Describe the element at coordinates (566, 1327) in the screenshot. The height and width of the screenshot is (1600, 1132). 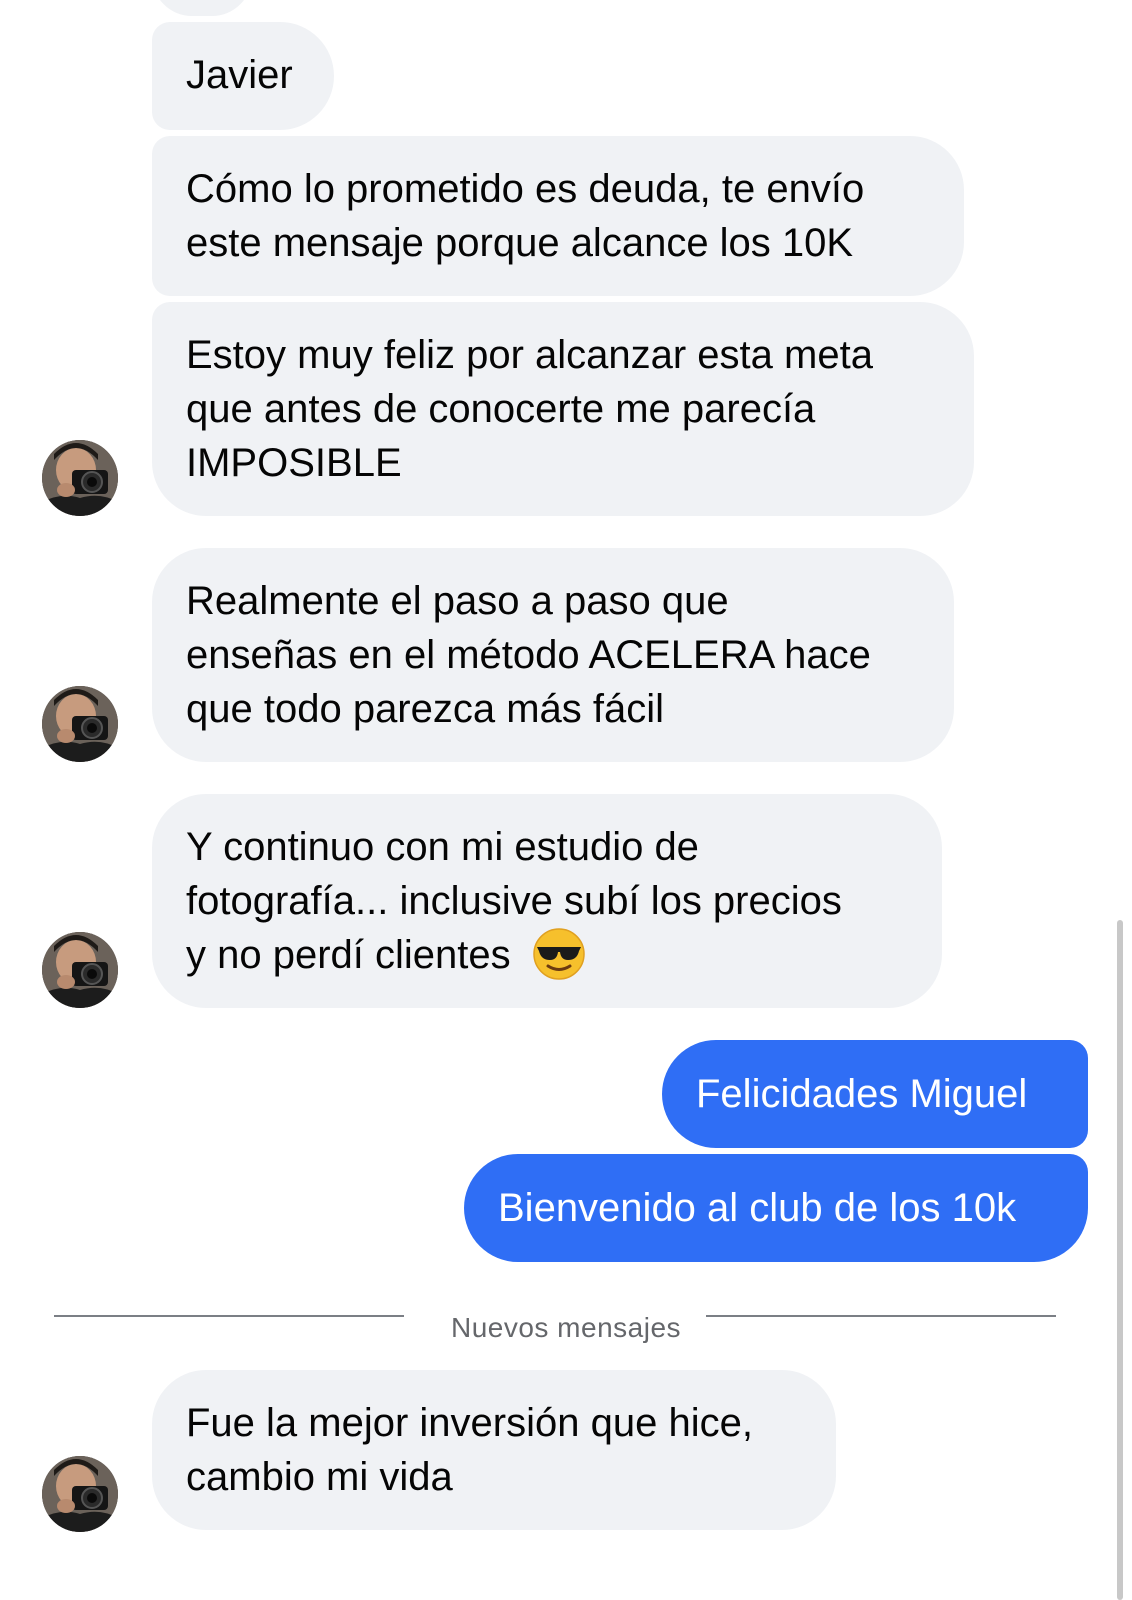
I see `new-messages-divider-label: Nuevos mensajes` at that location.